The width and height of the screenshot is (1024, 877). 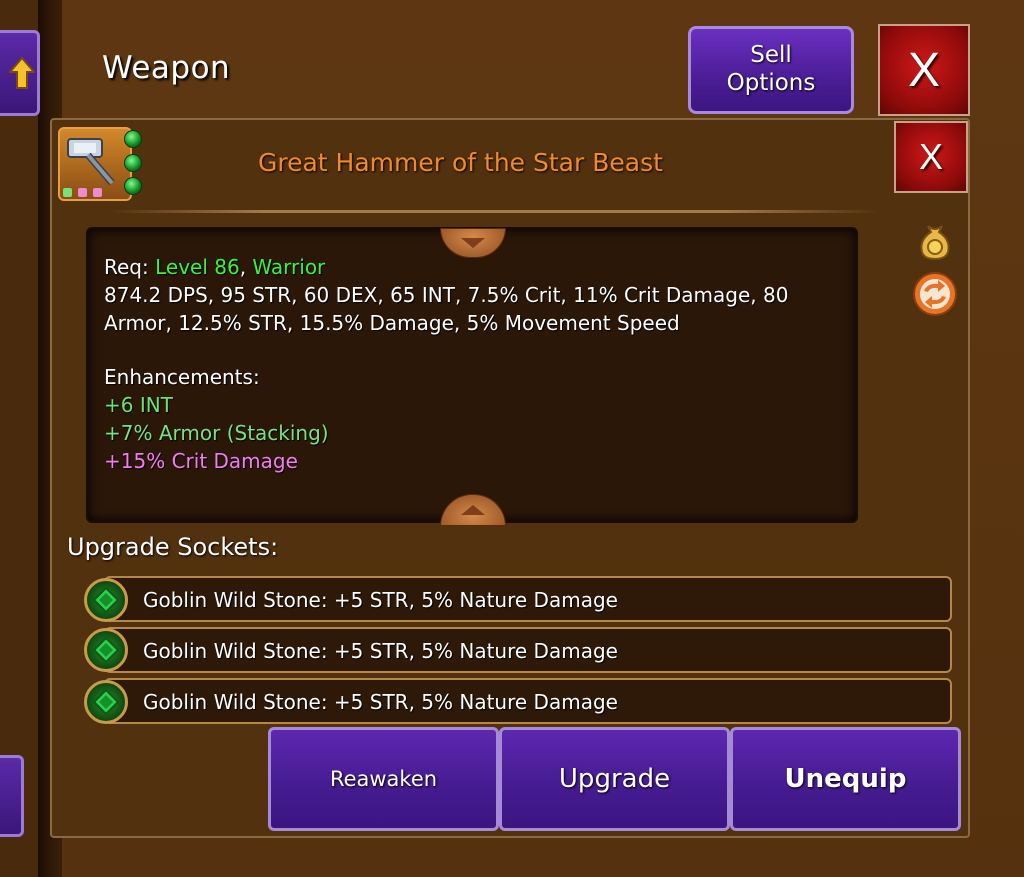 What do you see at coordinates (216, 433) in the screenshot?
I see `enhancement-item: +7% Armor (Stacking)` at bounding box center [216, 433].